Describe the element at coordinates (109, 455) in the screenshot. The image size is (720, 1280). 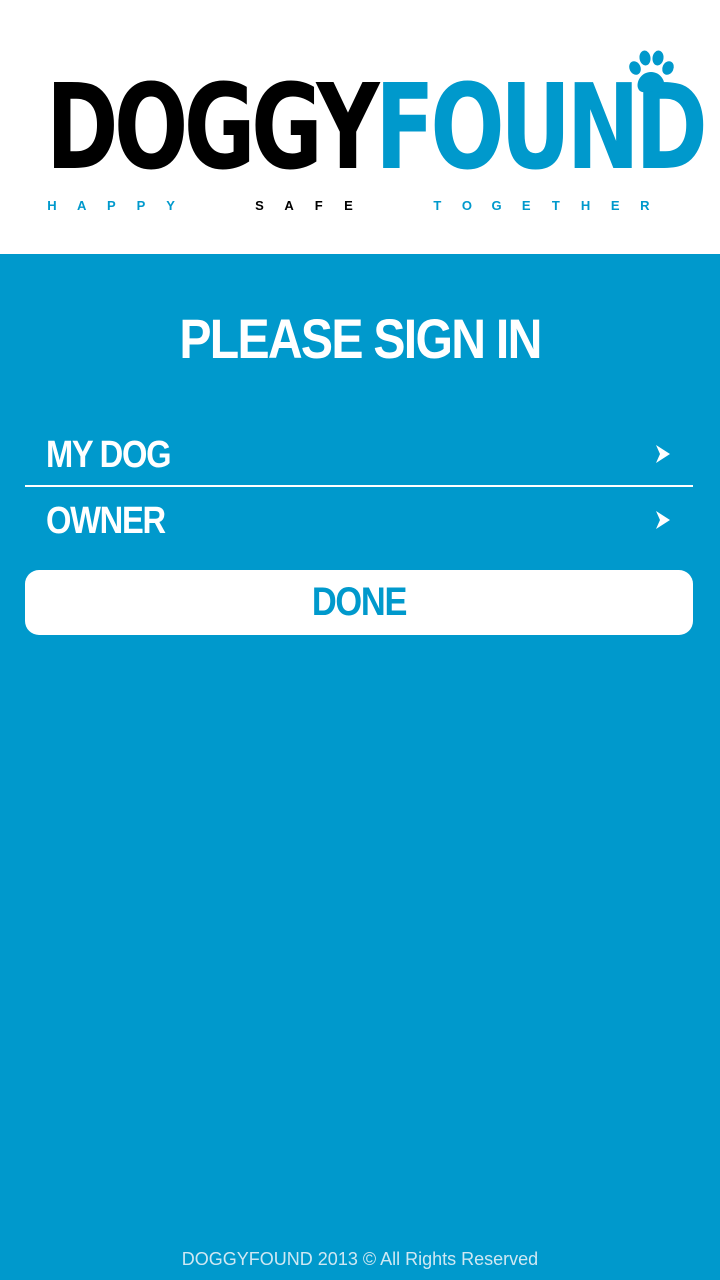
I see `my-dog-label: MY DOG` at that location.